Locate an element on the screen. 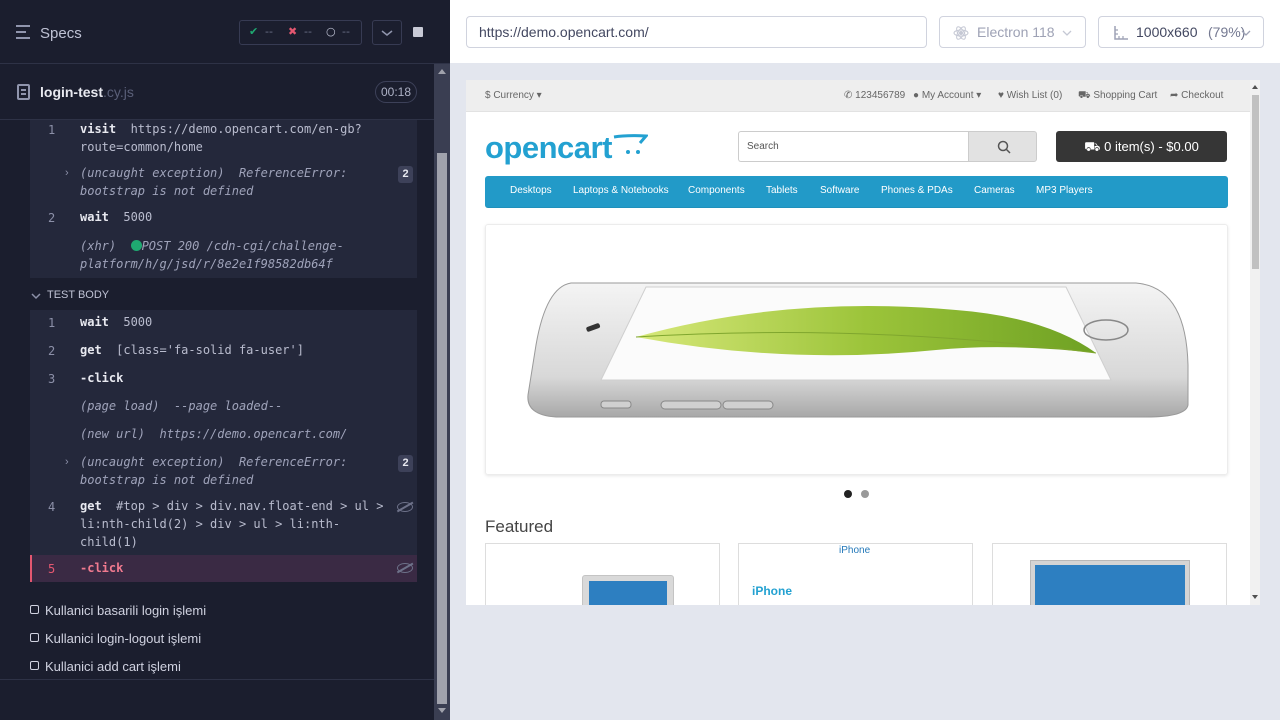 The width and height of the screenshot is (1280, 720). featured-heading: Featured is located at coordinates (519, 526).